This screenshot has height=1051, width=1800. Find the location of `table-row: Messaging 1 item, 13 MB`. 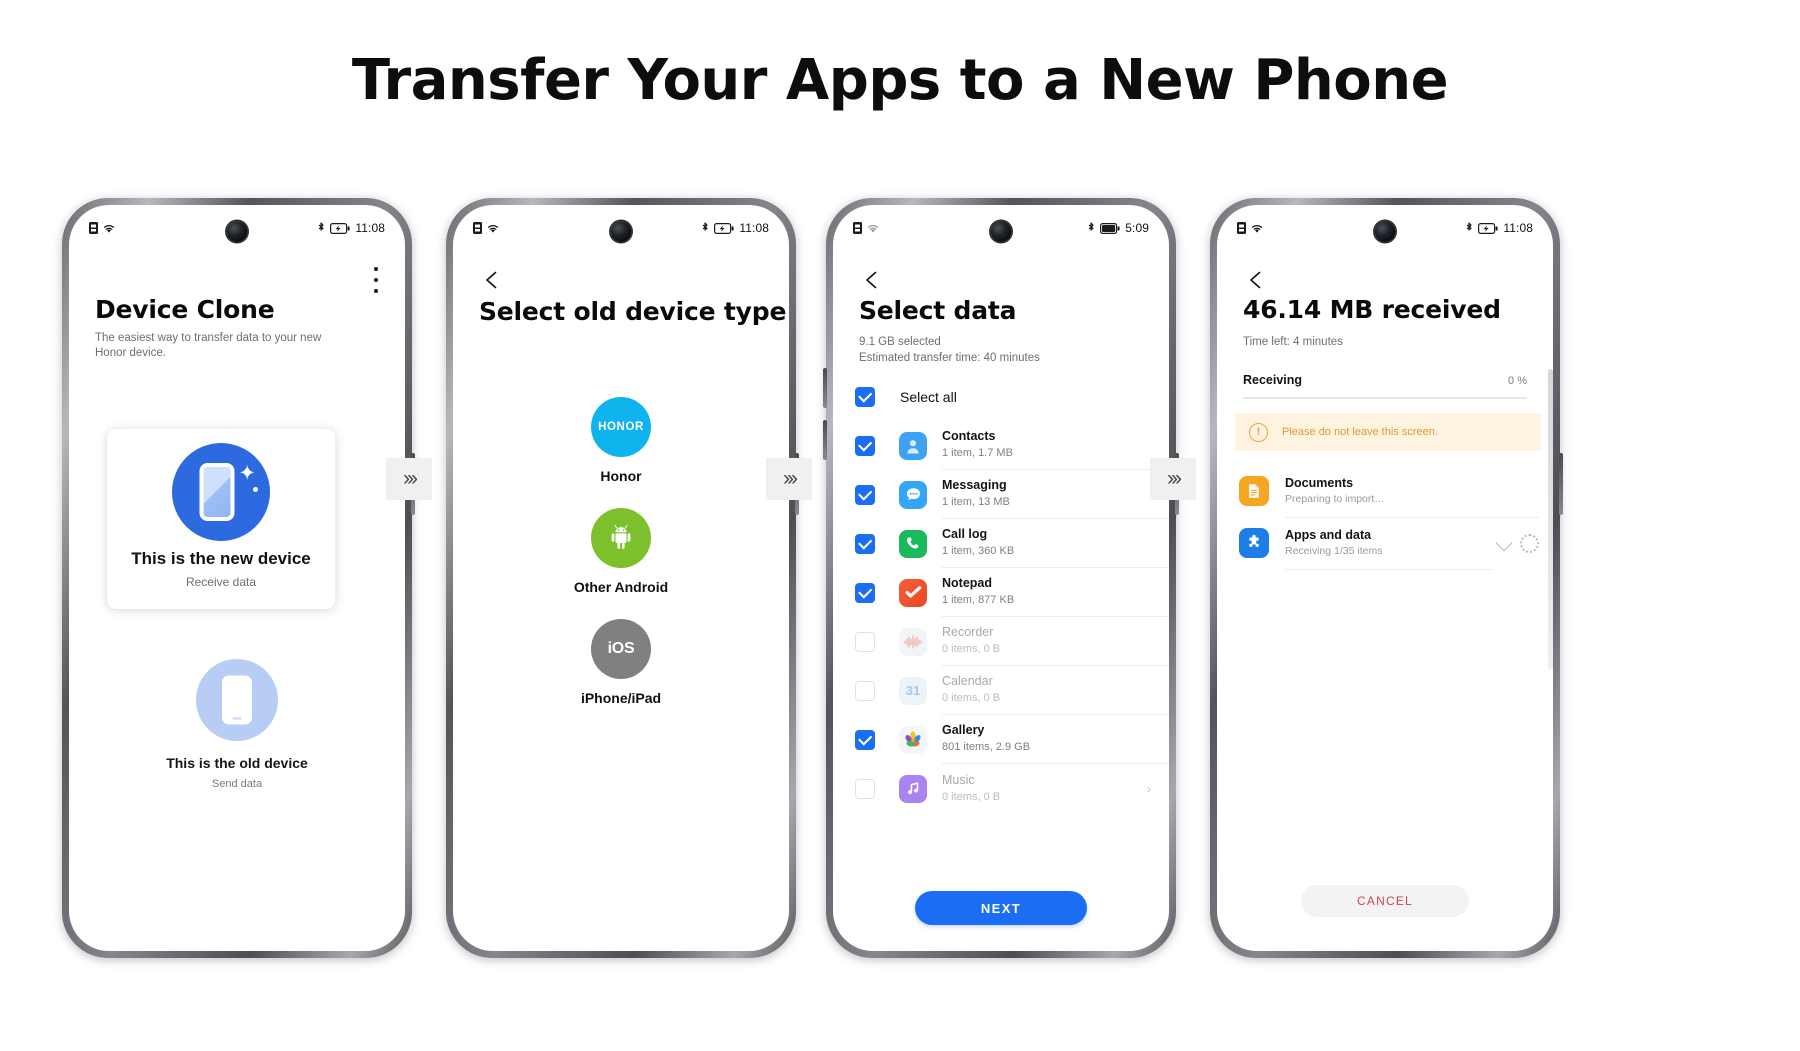

table-row: Messaging 1 item, 13 MB is located at coordinates (1001, 494).